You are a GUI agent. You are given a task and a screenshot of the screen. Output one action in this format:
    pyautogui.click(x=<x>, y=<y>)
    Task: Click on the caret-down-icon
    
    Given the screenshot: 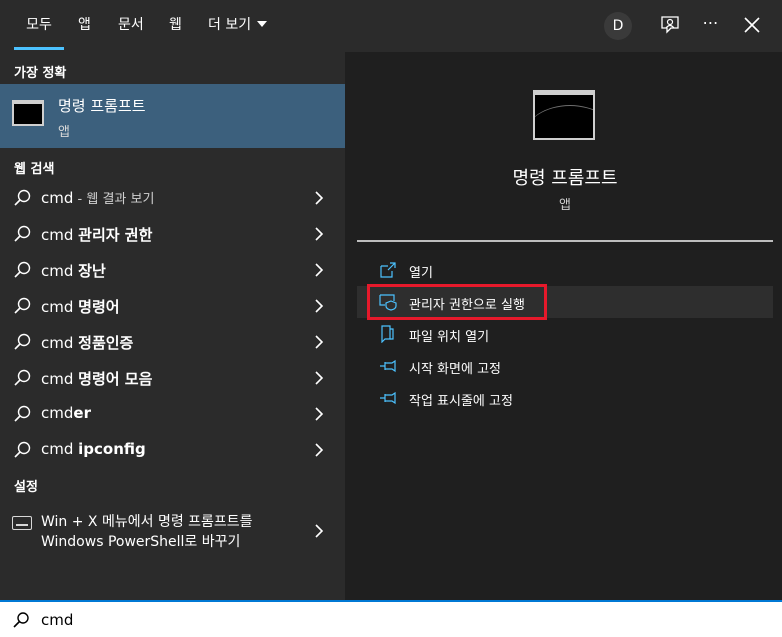 What is the action you would take?
    pyautogui.click(x=262, y=24)
    